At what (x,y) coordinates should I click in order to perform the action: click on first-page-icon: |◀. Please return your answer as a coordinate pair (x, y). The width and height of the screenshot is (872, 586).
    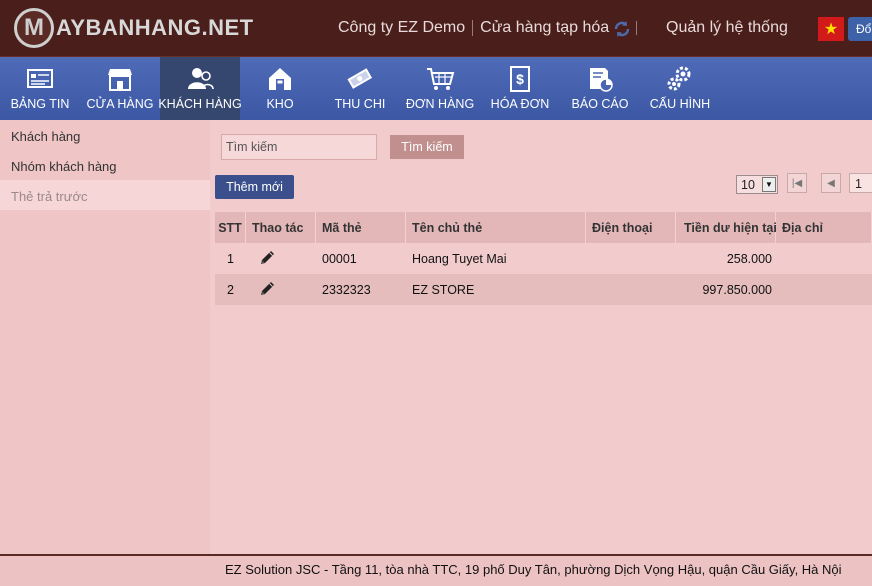
    Looking at the image, I should click on (797, 183).